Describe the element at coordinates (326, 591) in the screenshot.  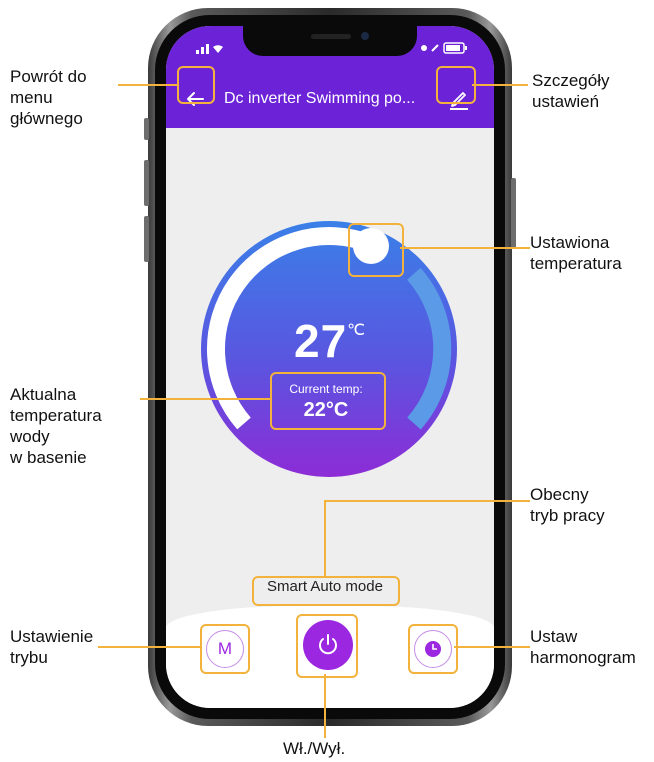
I see `highlight-mode` at that location.